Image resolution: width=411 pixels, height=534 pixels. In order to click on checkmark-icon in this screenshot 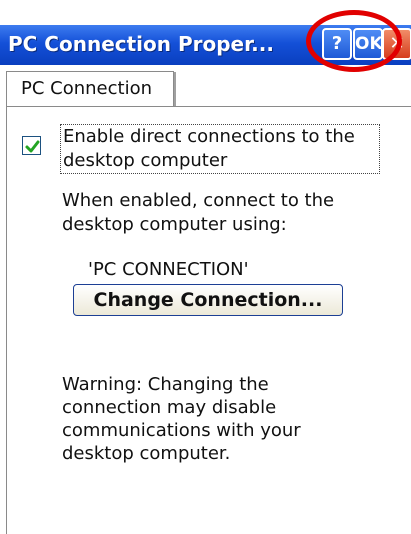, I will do `click(32, 146)`.